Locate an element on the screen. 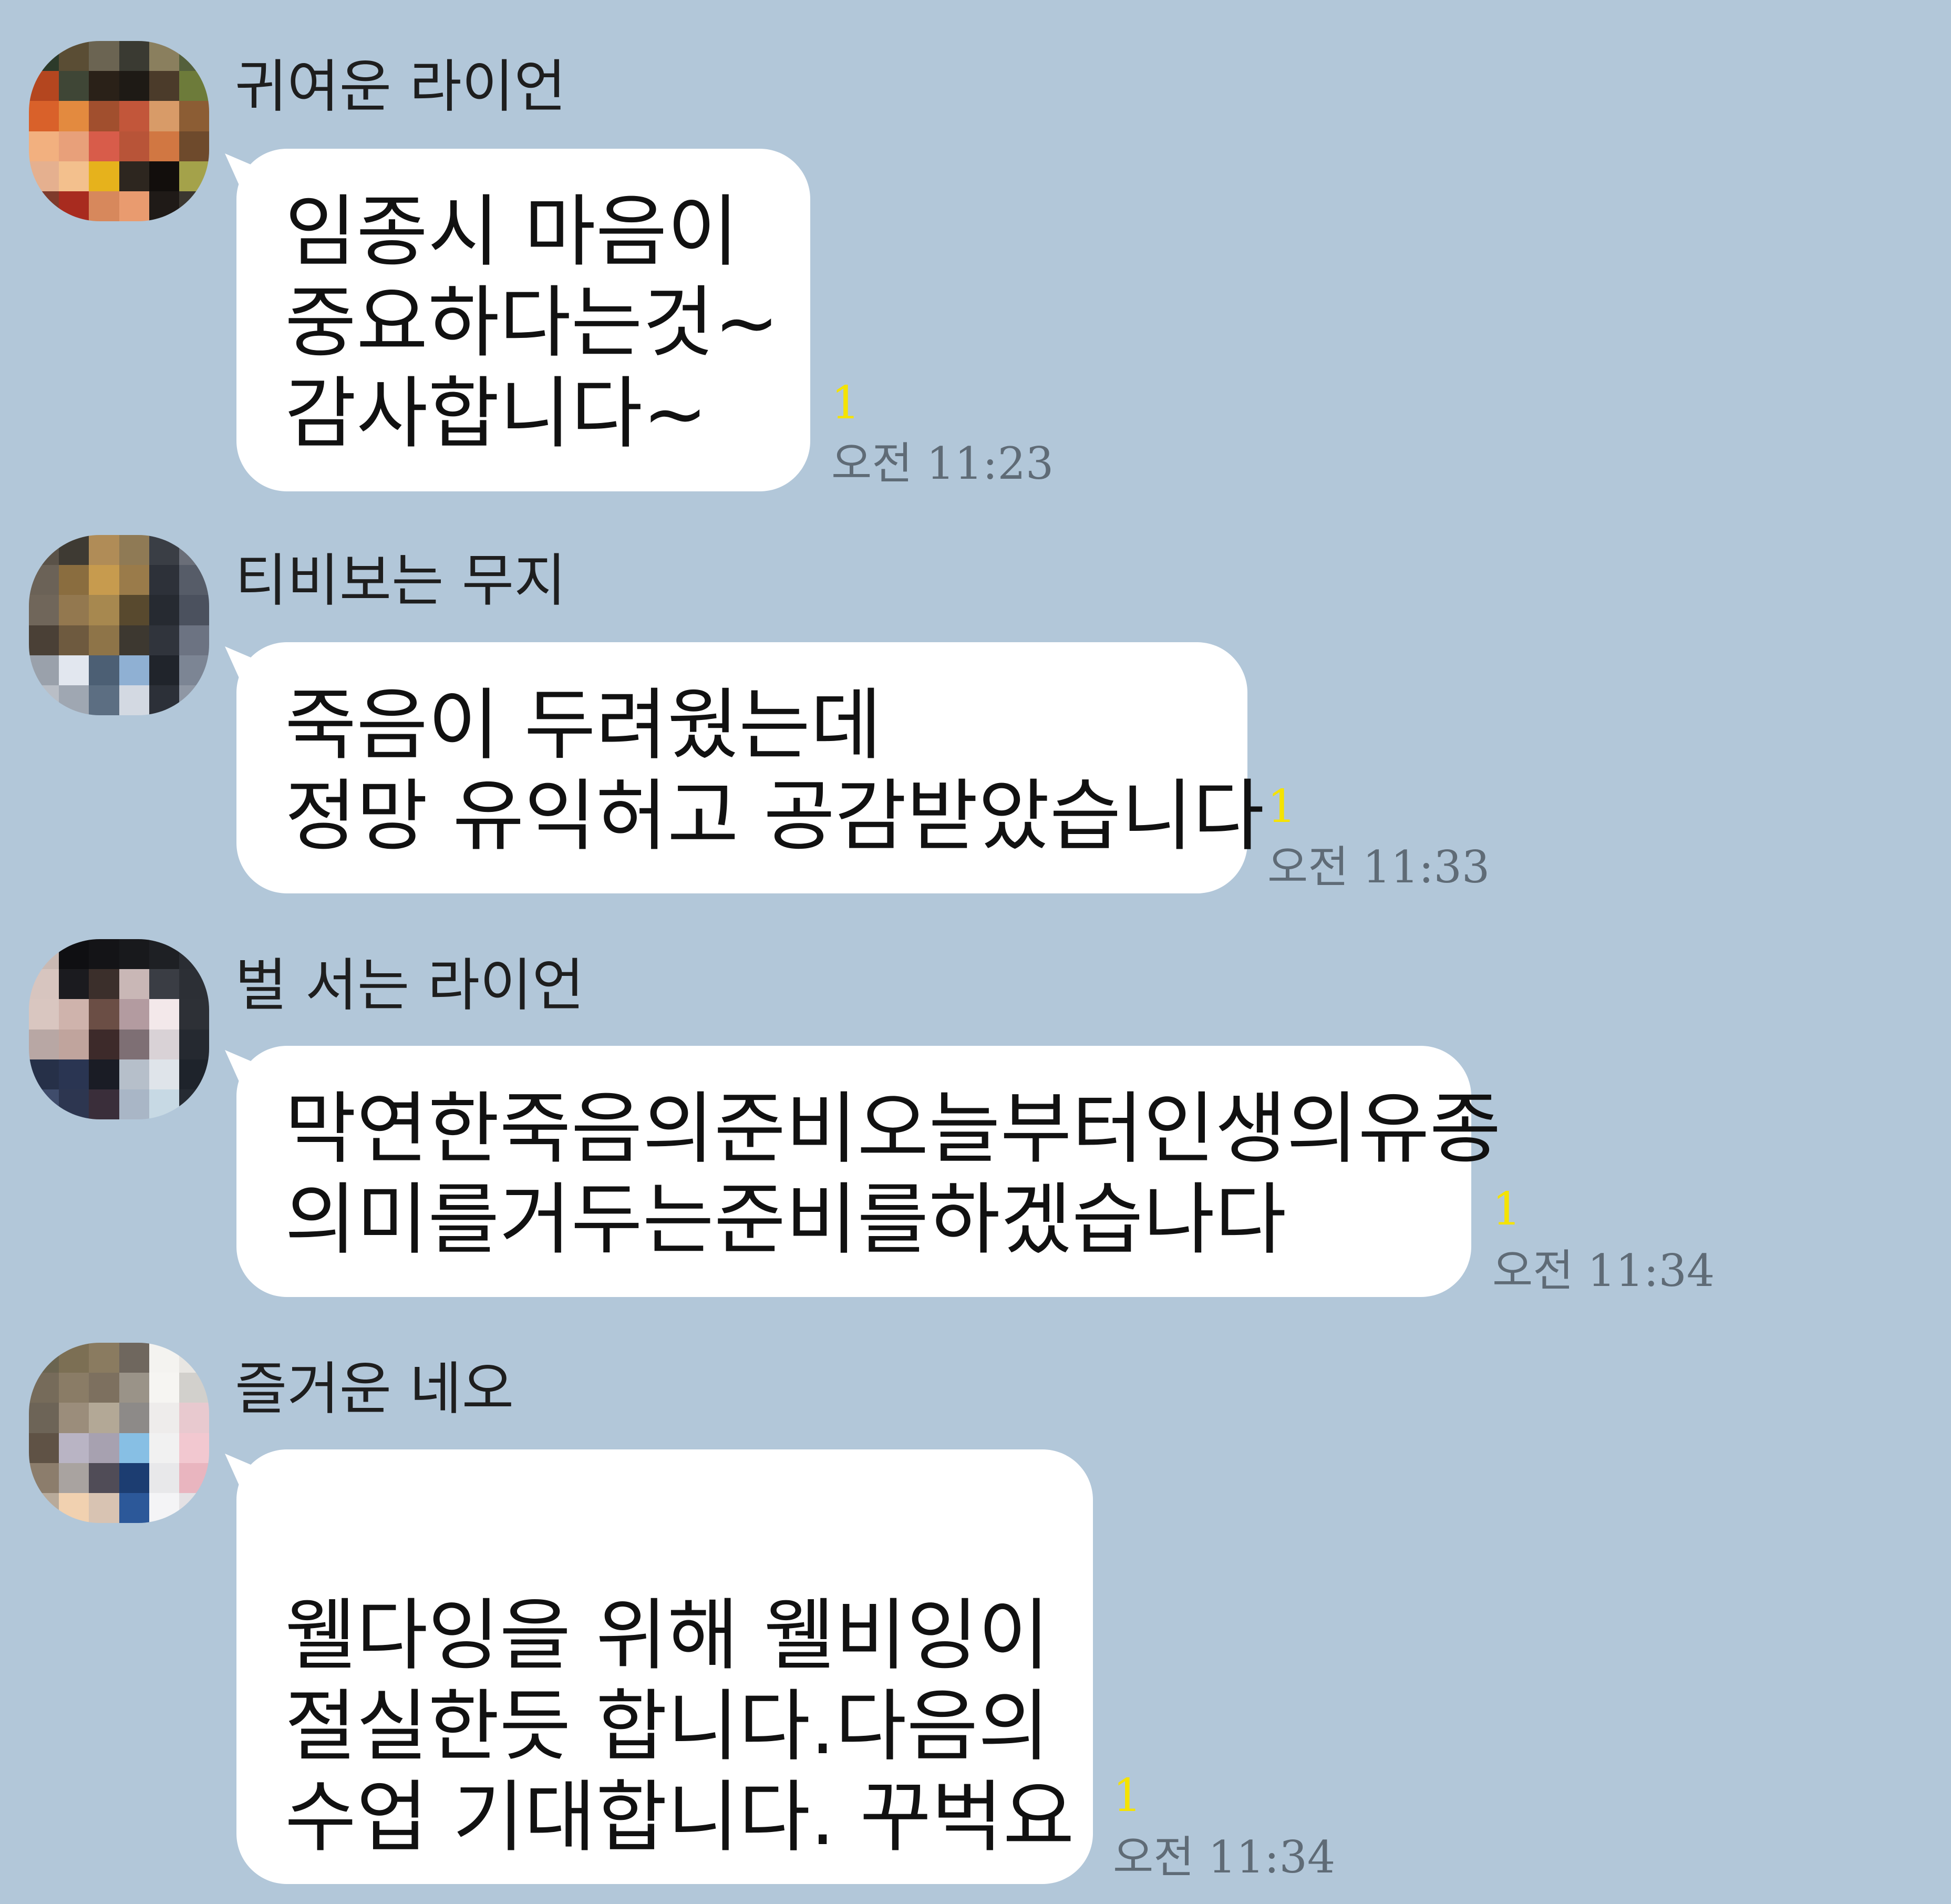 The height and width of the screenshot is (1904, 1951). sender-name: 귀여운 라이언 is located at coordinates (400, 87).